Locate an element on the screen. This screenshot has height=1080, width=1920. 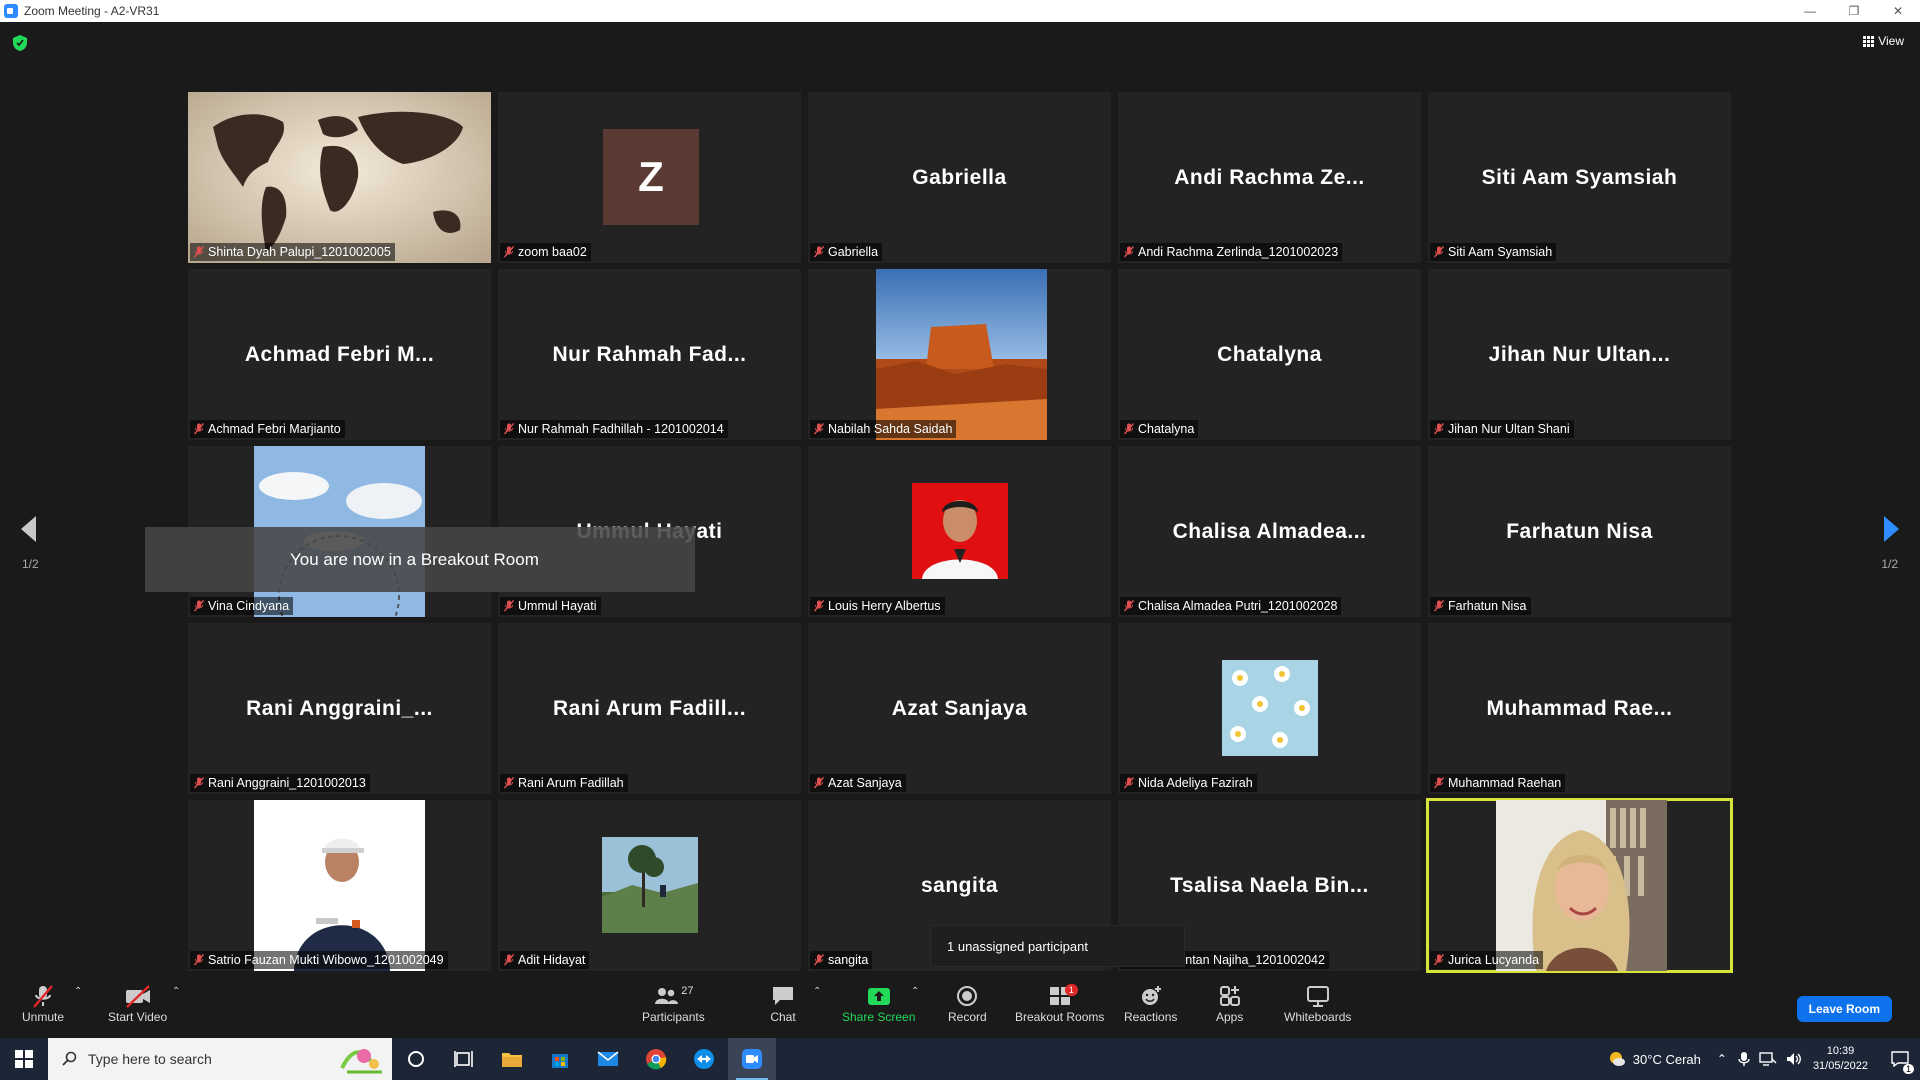
participant-display-name: Siti Aam Syamsiah is located at coordinates (1579, 177).